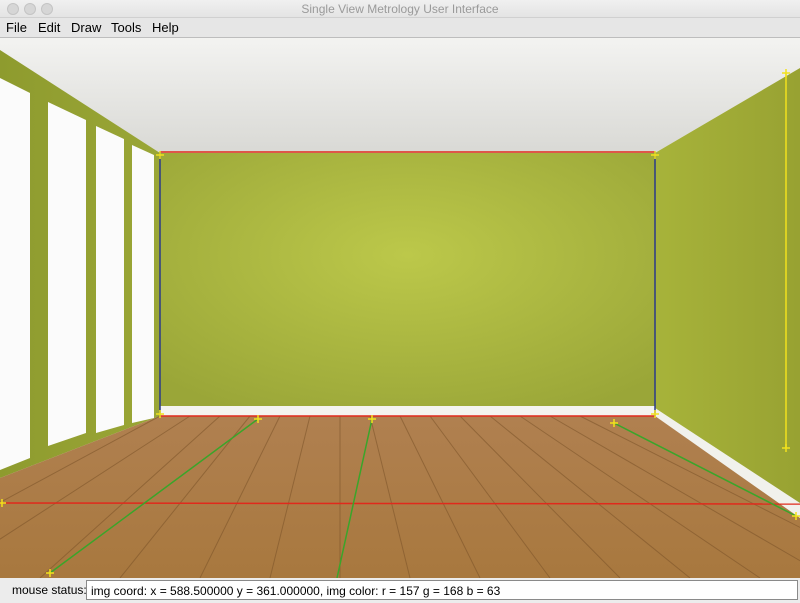 This screenshot has width=800, height=603. I want to click on menu-tools: Tools, so click(126, 27).